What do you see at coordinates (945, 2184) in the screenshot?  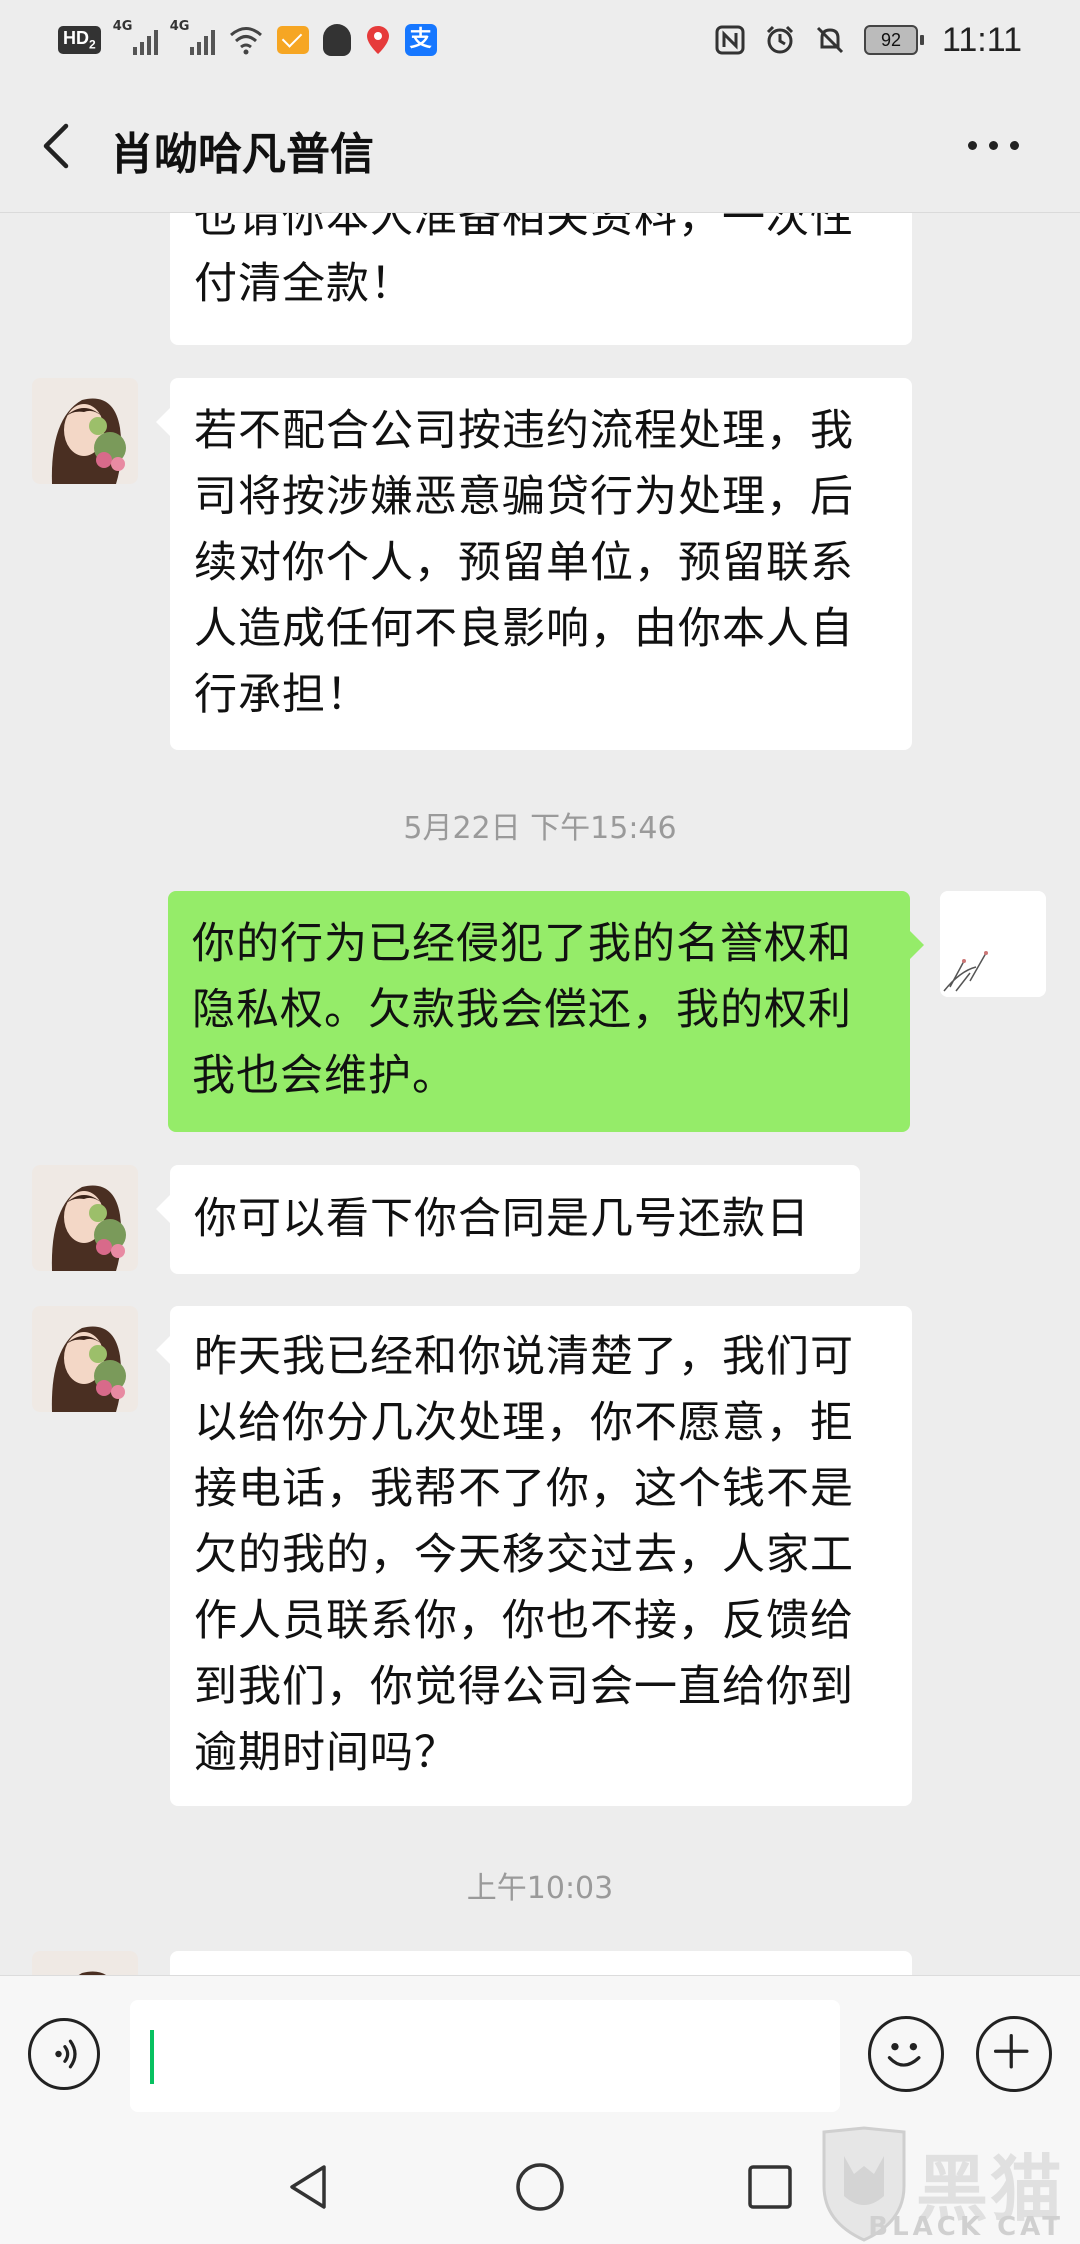 I see `black-cat-watermark: 黑猫 BLACK CAT` at bounding box center [945, 2184].